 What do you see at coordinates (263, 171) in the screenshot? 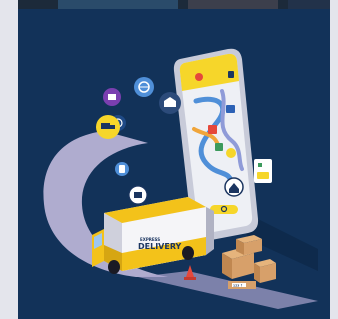
I see `side-card` at bounding box center [263, 171].